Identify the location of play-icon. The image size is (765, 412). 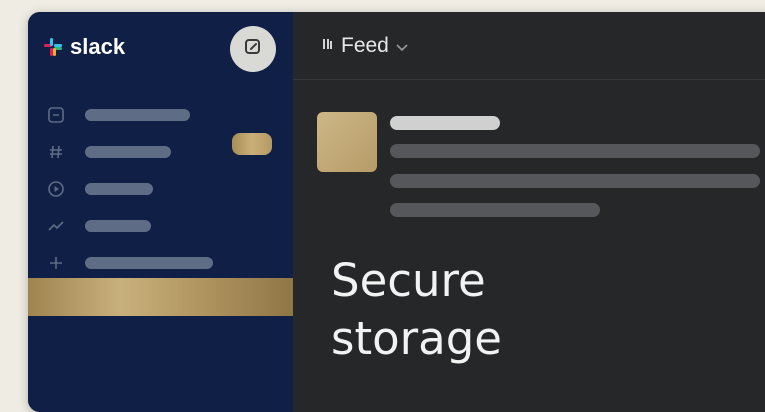
(56, 189).